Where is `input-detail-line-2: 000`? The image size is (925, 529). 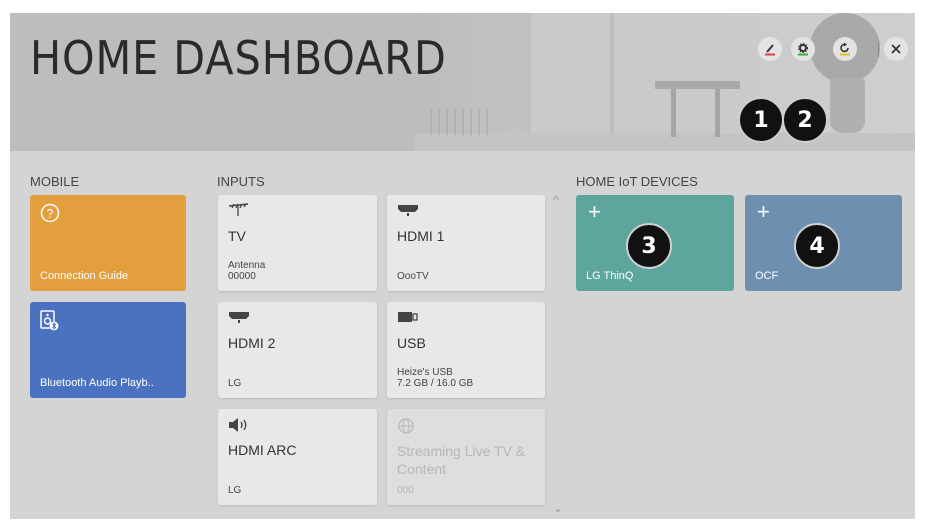 input-detail-line-2: 000 is located at coordinates (405, 490).